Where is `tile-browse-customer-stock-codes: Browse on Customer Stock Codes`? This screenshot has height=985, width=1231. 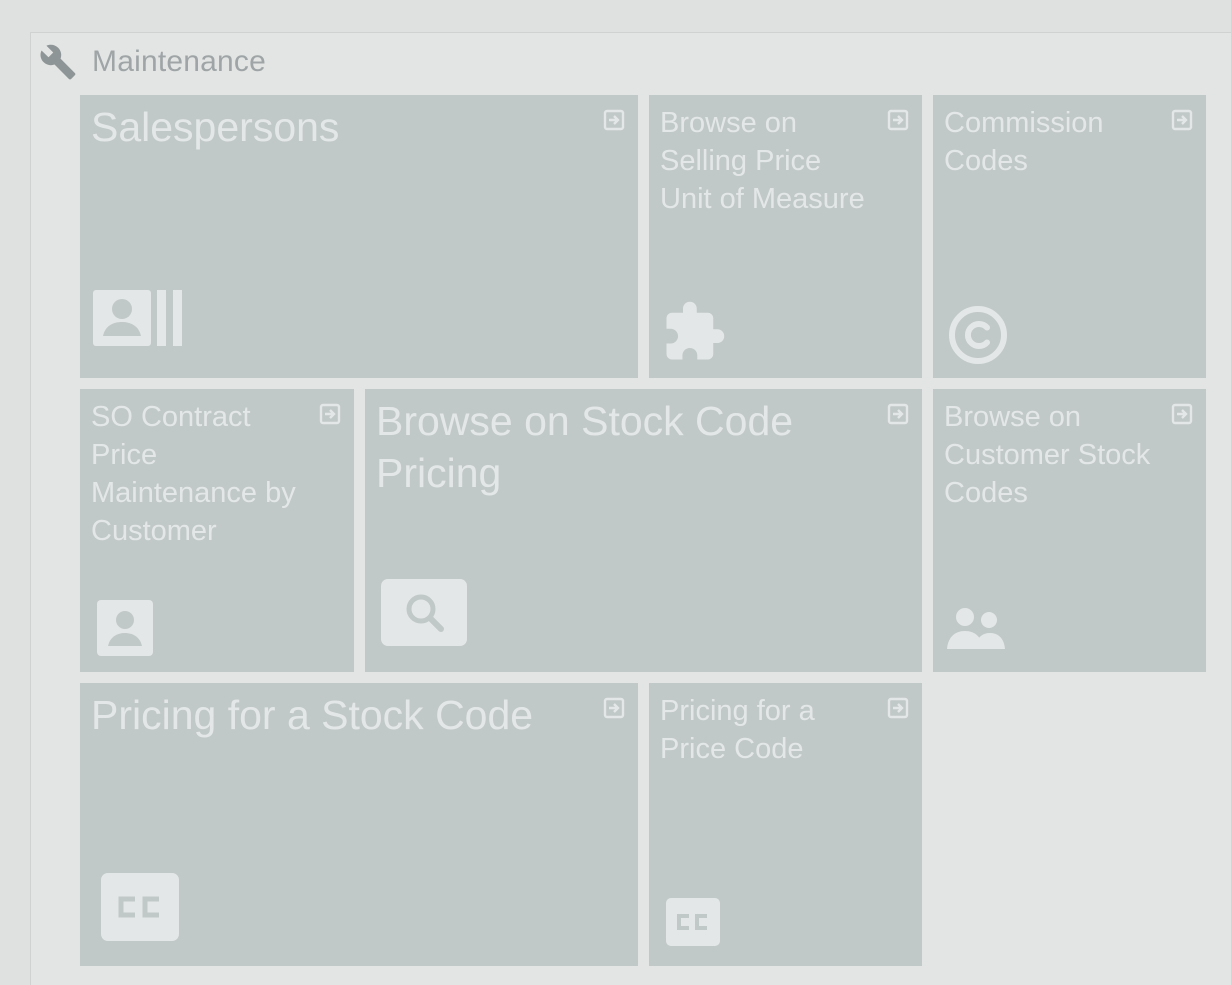 tile-browse-customer-stock-codes: Browse on Customer Stock Codes is located at coordinates (1069, 530).